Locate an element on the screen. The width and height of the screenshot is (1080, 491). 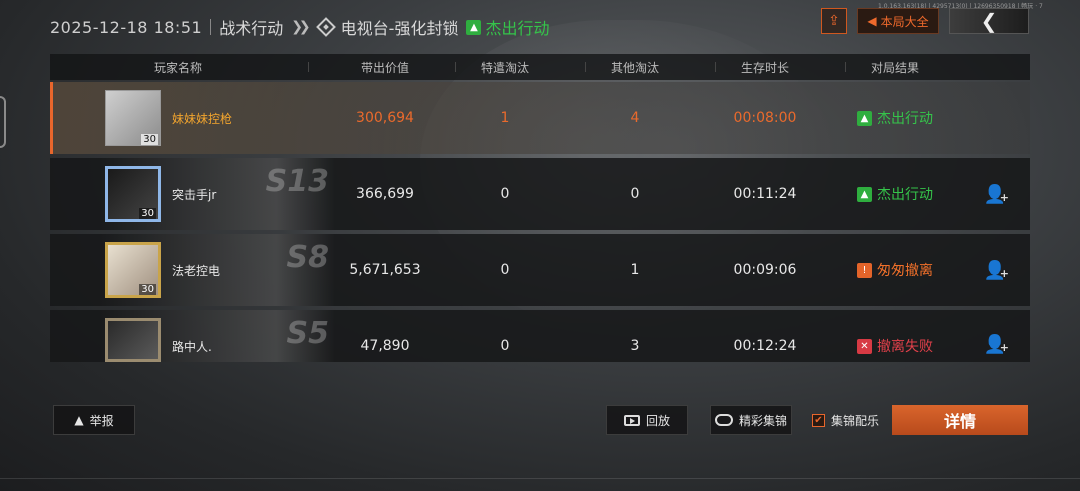
highlights-button: 精彩集锦 is located at coordinates (751, 420).